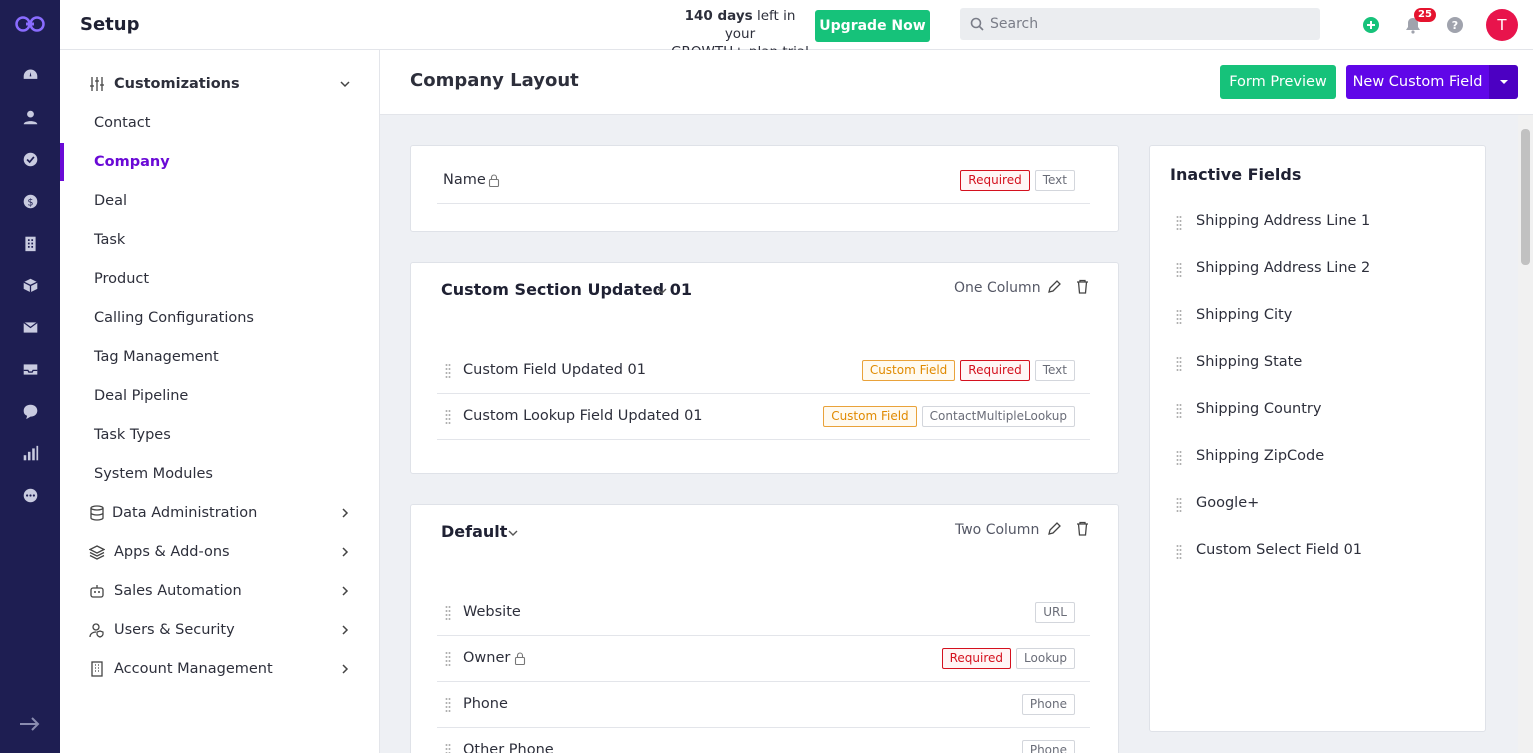  I want to click on deals-icon: $, so click(30, 201).